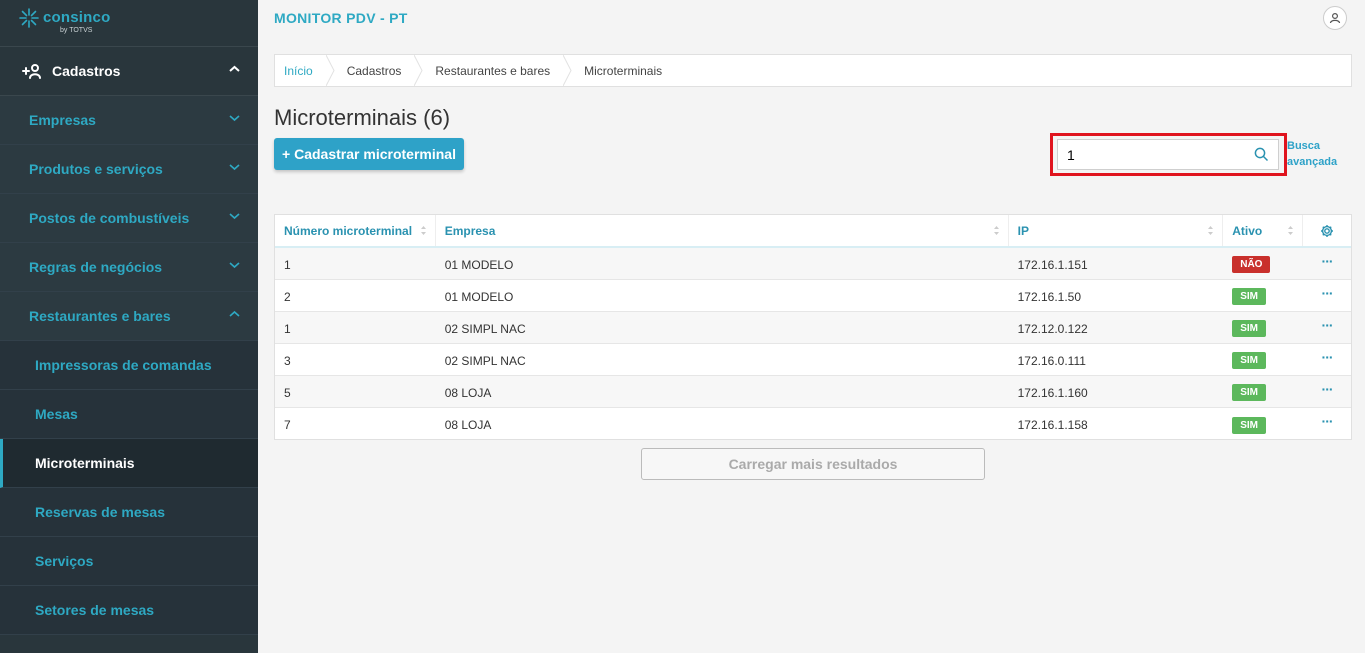  I want to click on sidebar-item-produtos: Produtos e serviços, so click(129, 169).